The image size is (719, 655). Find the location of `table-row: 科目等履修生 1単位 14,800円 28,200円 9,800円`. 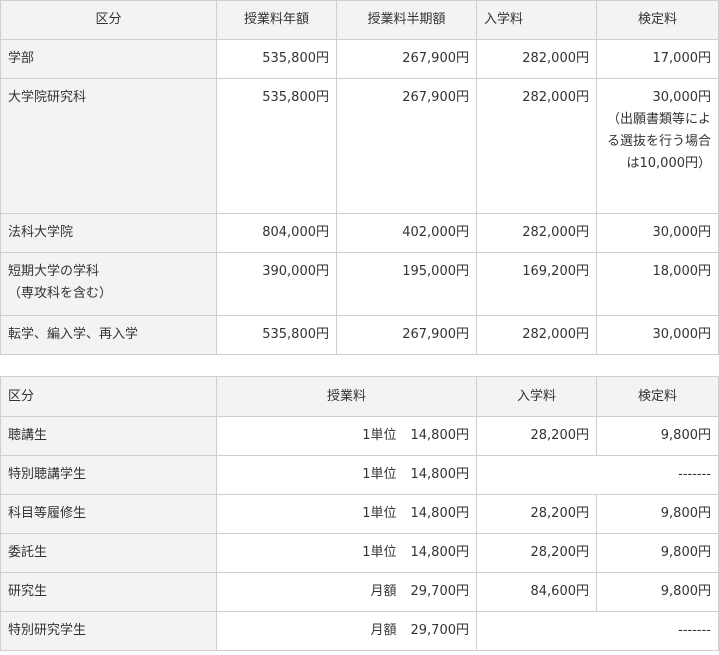

table-row: 科目等履修生 1単位 14,800円 28,200円 9,800円 is located at coordinates (359, 514).